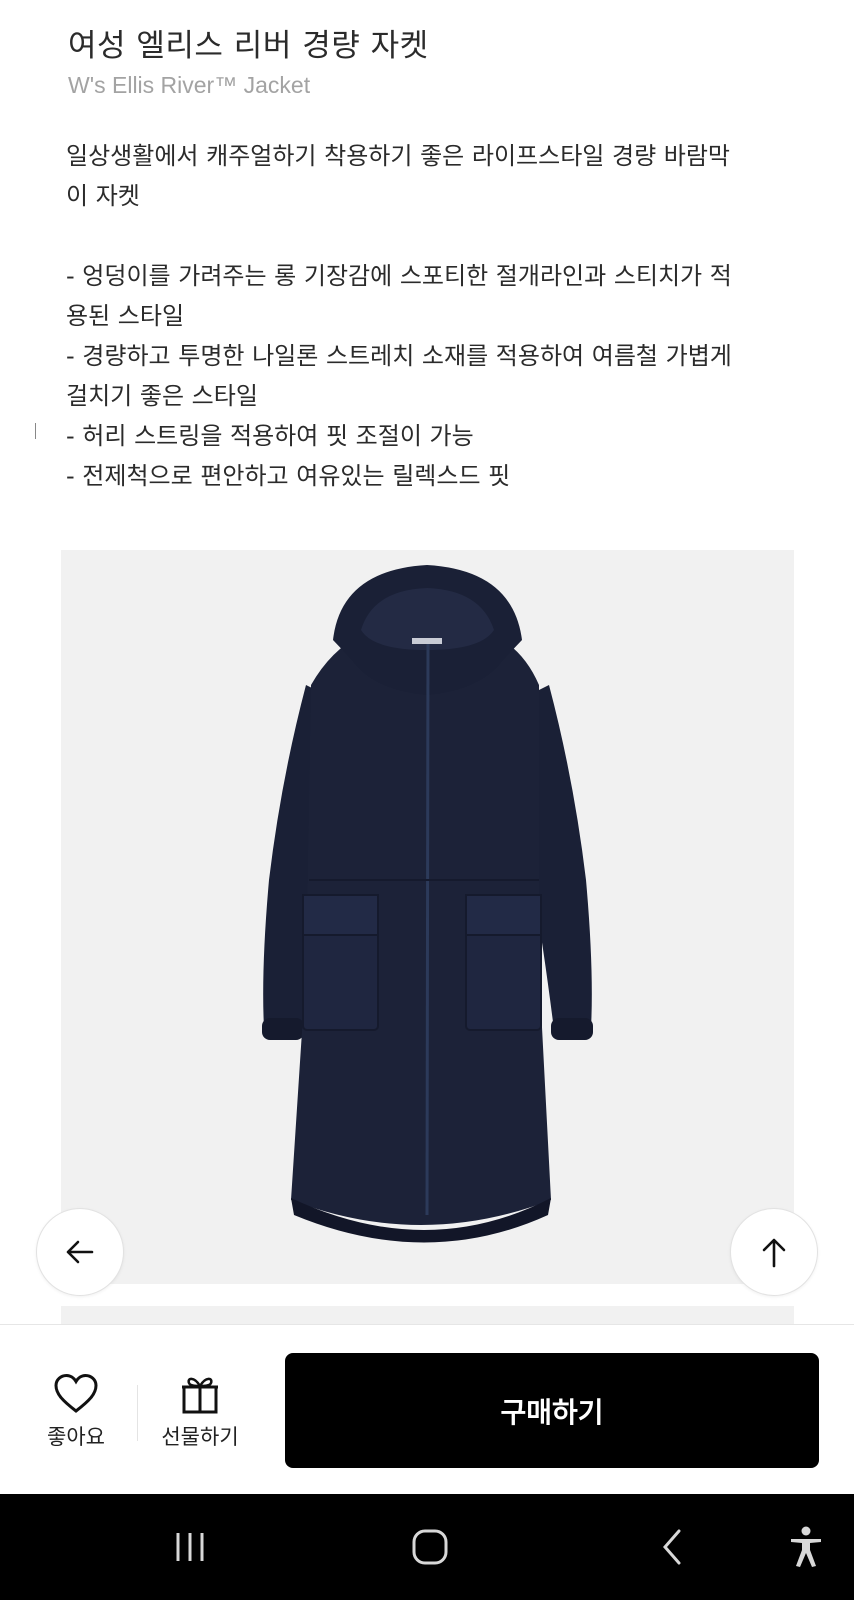  What do you see at coordinates (125, 316) in the screenshot?
I see `description-line: 용된 스타일` at bounding box center [125, 316].